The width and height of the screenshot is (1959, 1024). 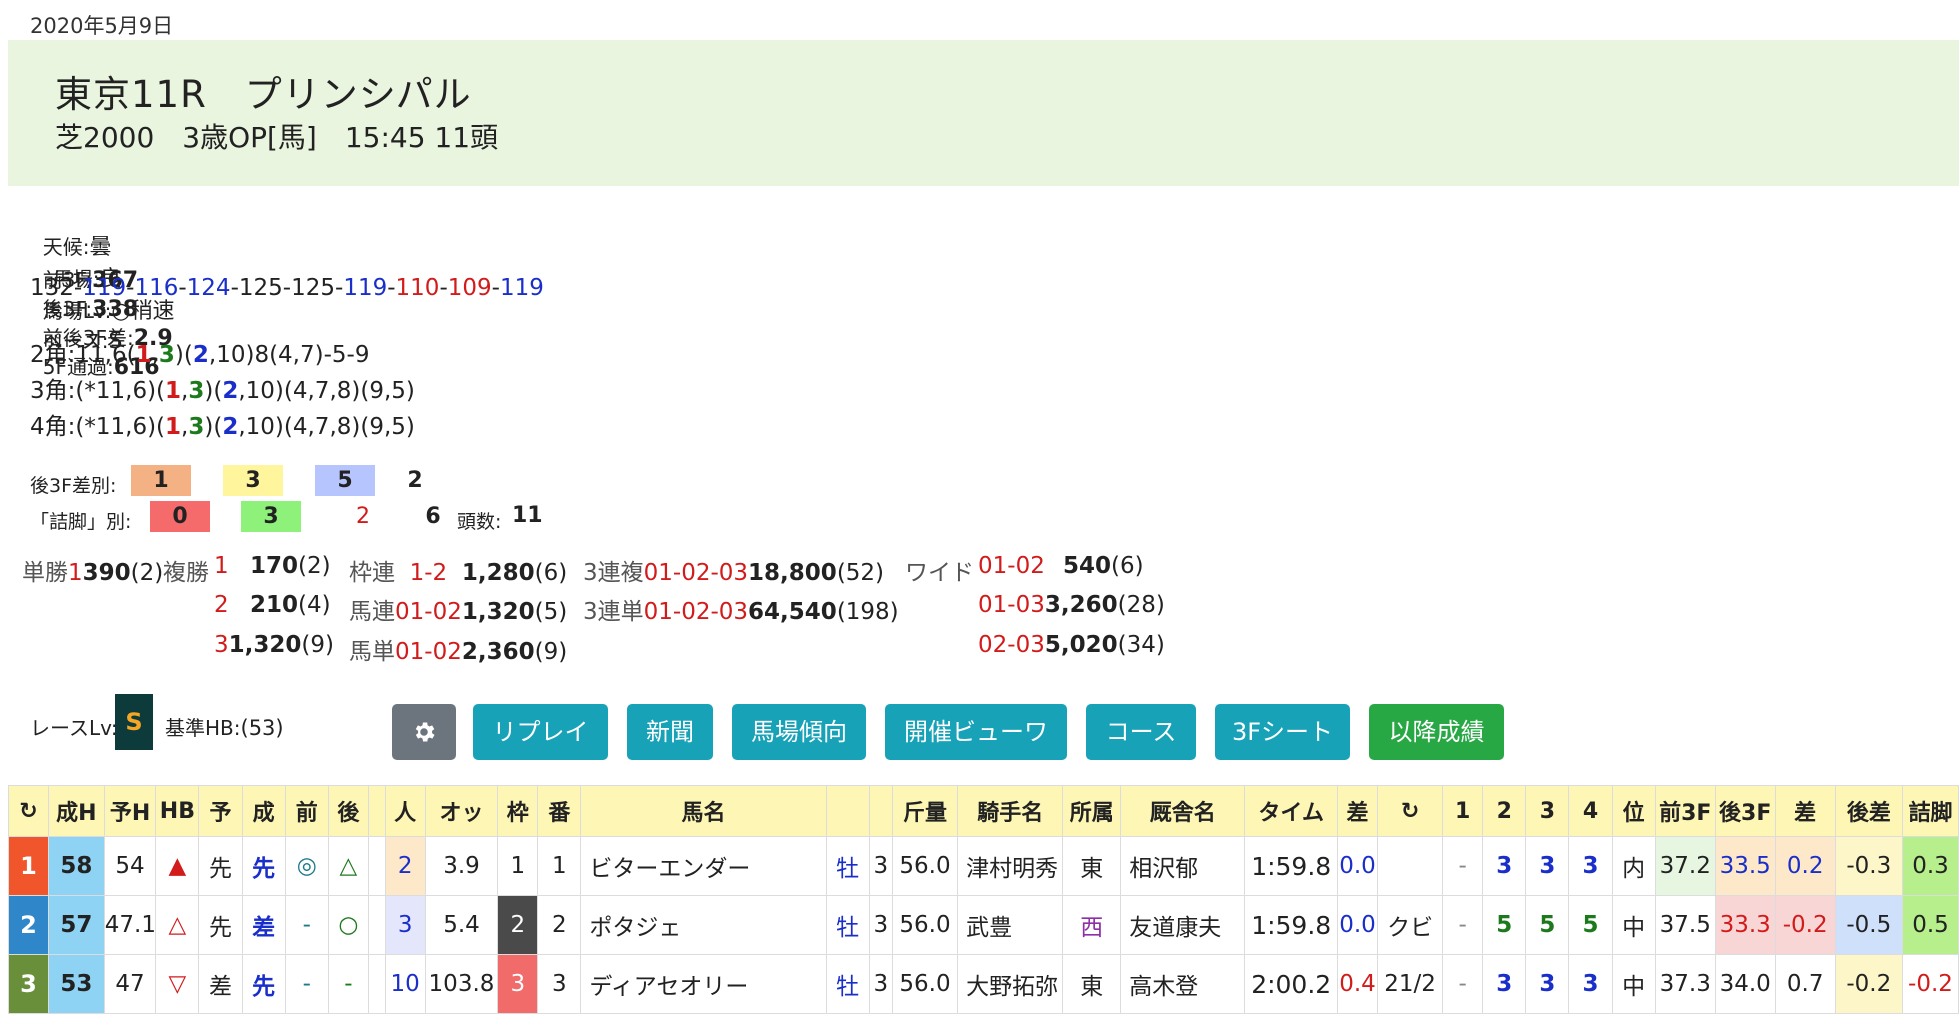 What do you see at coordinates (177, 925) in the screenshot?
I see `hb-mark-cell: △` at bounding box center [177, 925].